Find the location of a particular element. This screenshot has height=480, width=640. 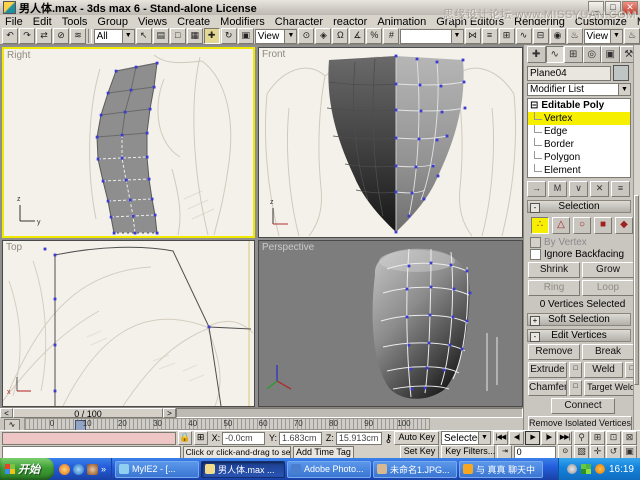

schematic-view-icon: ⊟ is located at coordinates (540, 36).